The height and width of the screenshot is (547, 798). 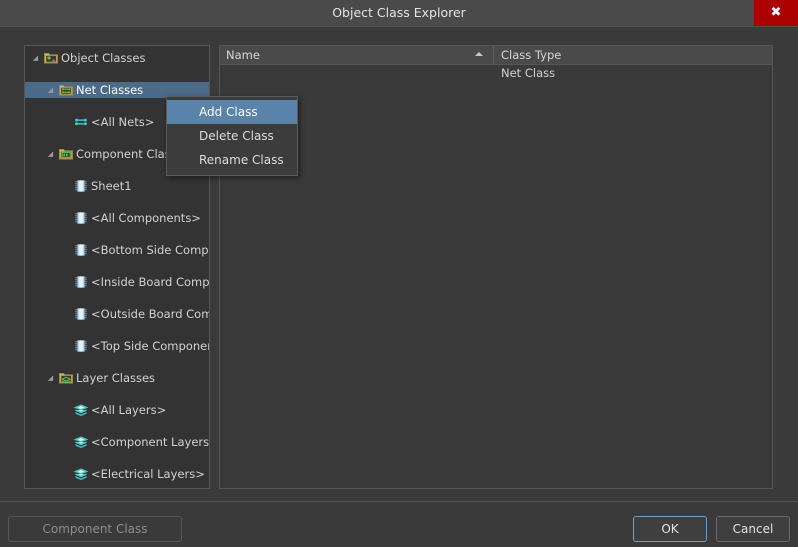 I want to click on tree-item: Sheet1, so click(x=117, y=186).